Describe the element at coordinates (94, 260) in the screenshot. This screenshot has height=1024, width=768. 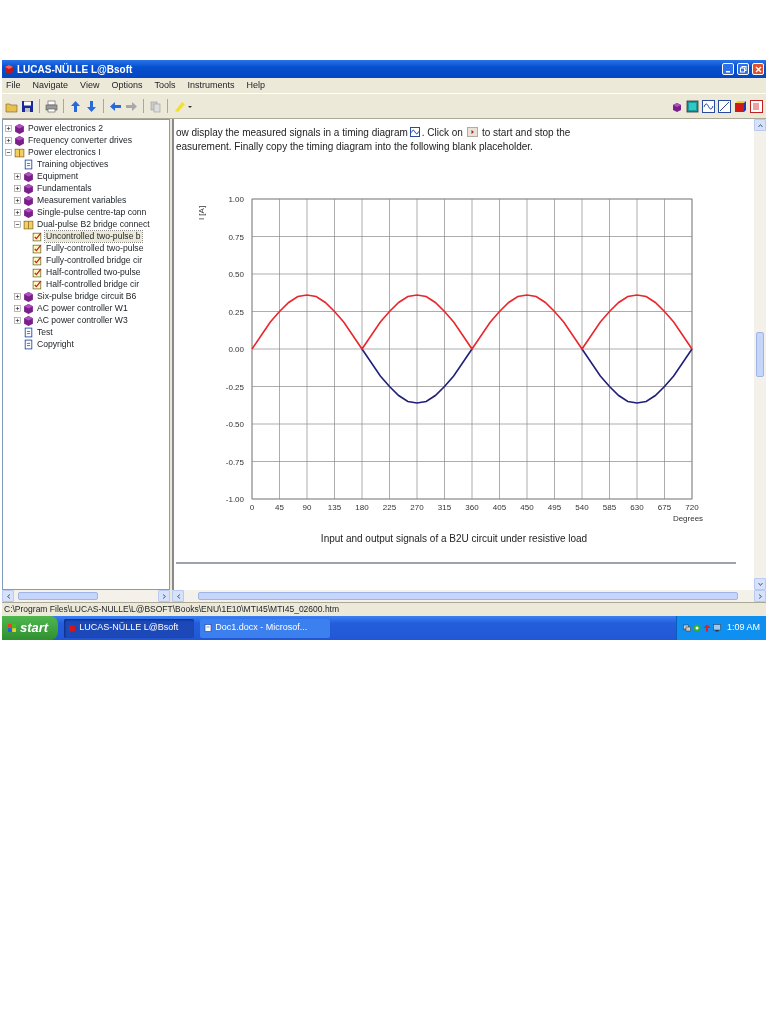
I see `tree-item: Fully-controlled bridge cir` at that location.